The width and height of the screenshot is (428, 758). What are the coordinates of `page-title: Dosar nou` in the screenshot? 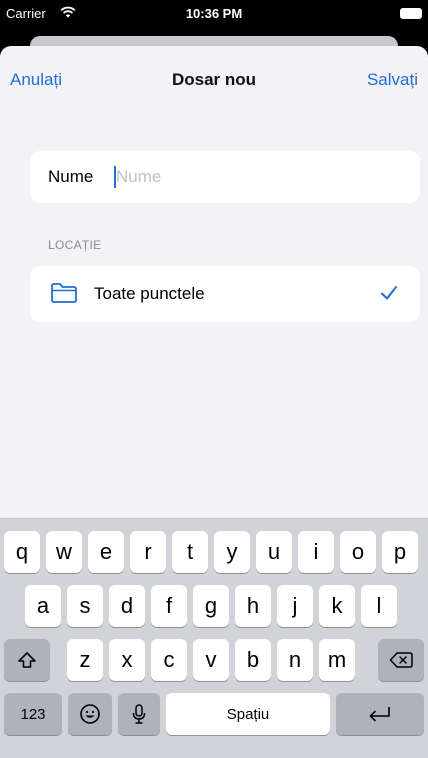 It's located at (214, 79).